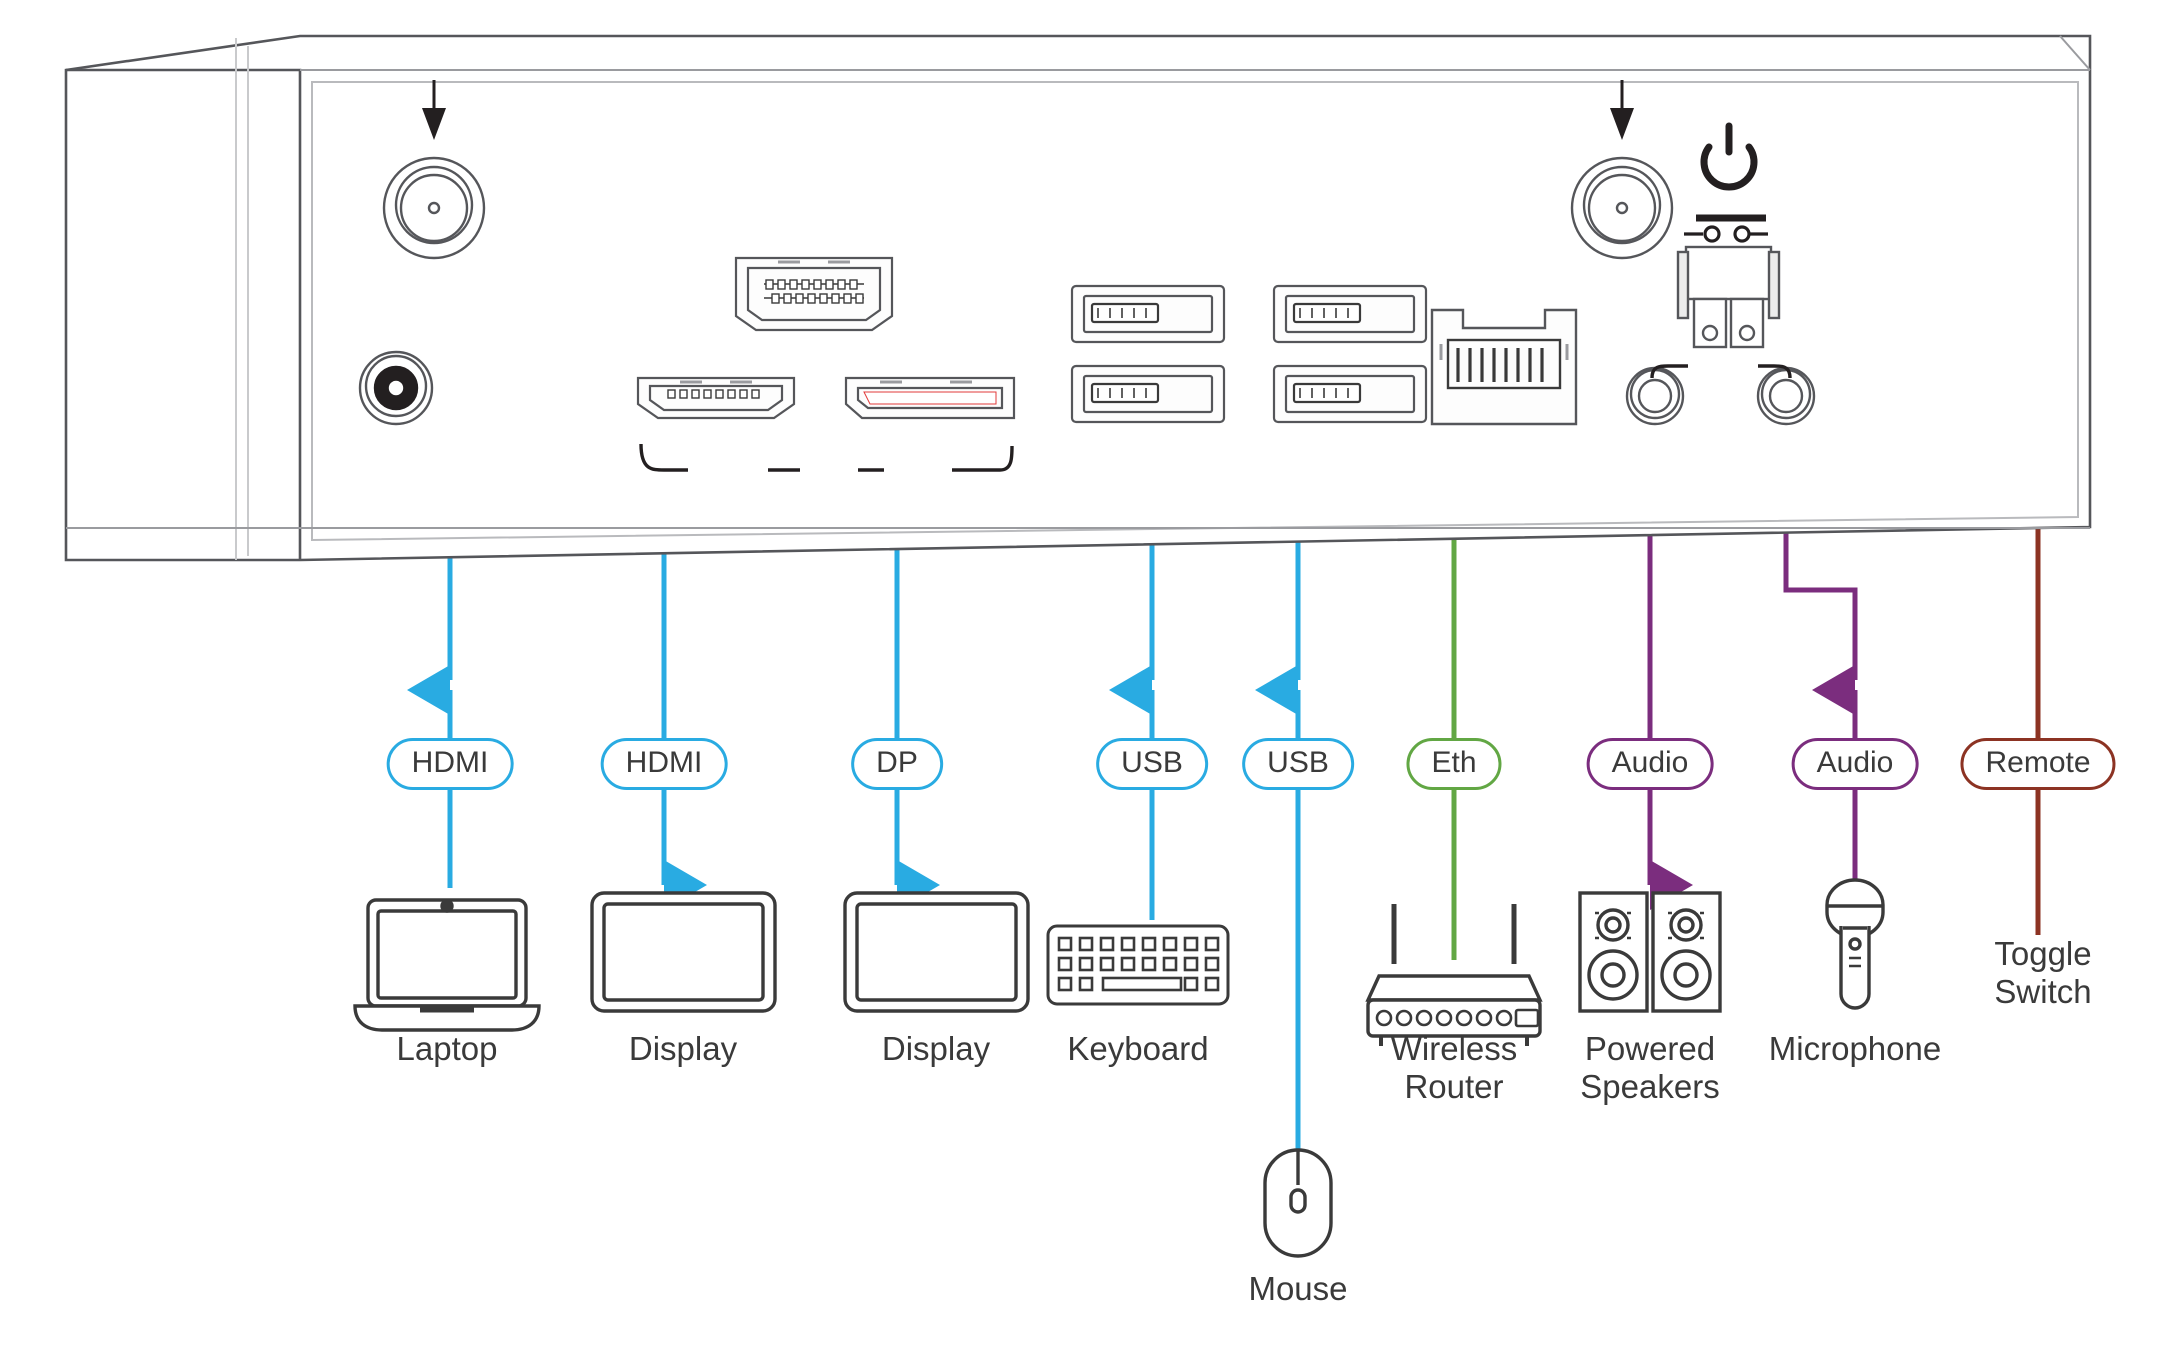 Image resolution: width=2160 pixels, height=1353 pixels. What do you see at coordinates (447, 965) in the screenshot?
I see `laptop-icon` at bounding box center [447, 965].